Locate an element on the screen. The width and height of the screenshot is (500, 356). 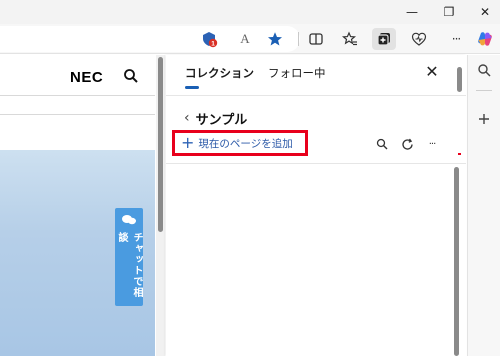
panel-scrollbar is located at coordinates (457, 260).